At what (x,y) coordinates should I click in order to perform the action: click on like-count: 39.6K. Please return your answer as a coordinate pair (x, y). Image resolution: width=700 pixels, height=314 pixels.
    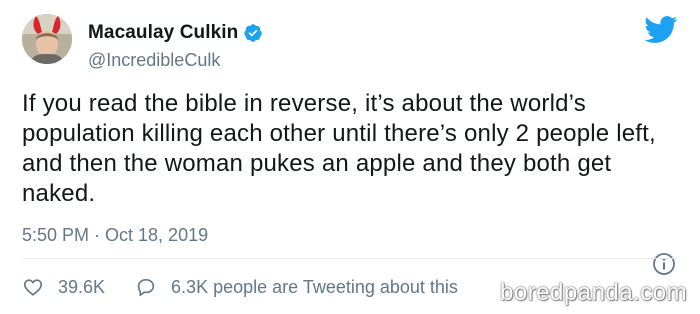
    Looking at the image, I should click on (82, 286).